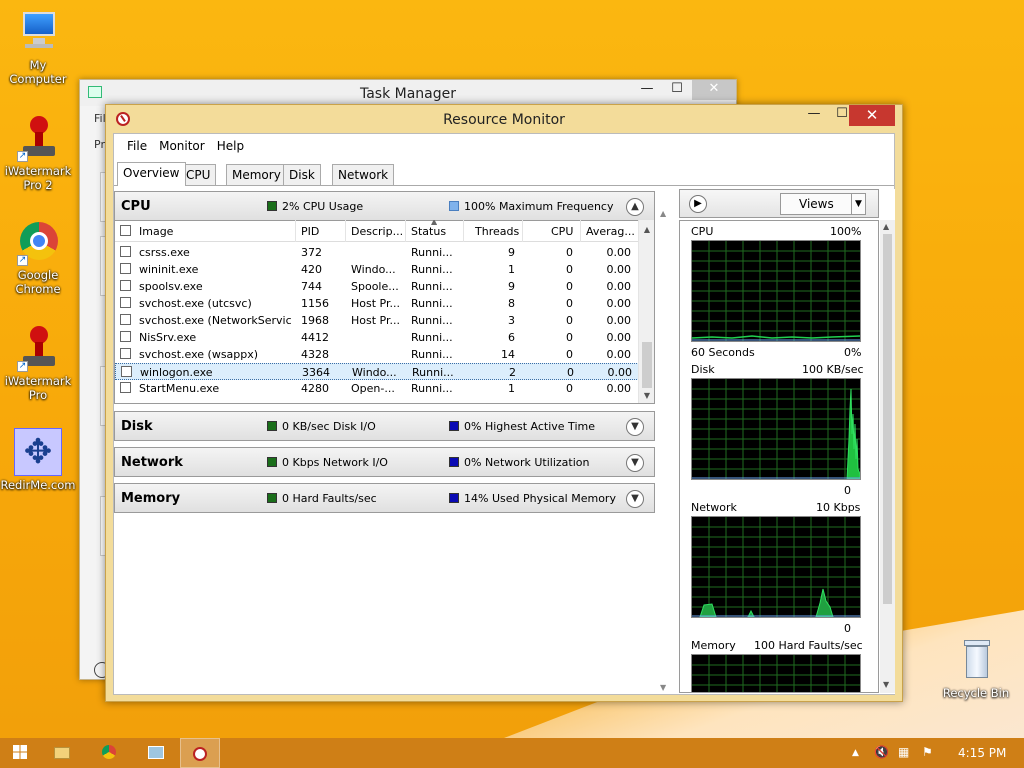  What do you see at coordinates (377, 252) in the screenshot?
I see `table-row: csrss.exe 372 Runni... 9 0 0.00` at bounding box center [377, 252].